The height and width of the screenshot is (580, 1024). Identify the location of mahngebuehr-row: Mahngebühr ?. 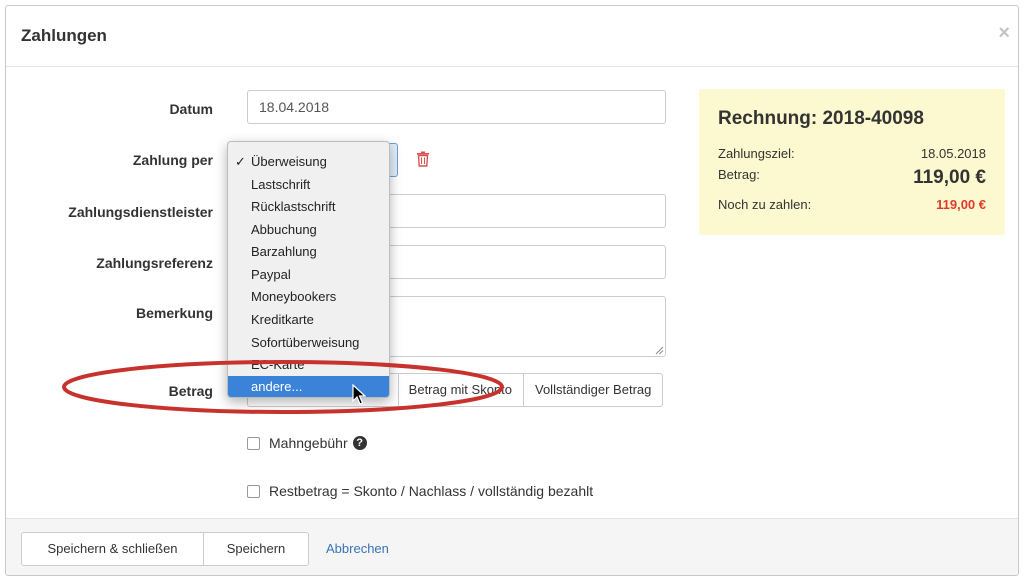
(307, 443).